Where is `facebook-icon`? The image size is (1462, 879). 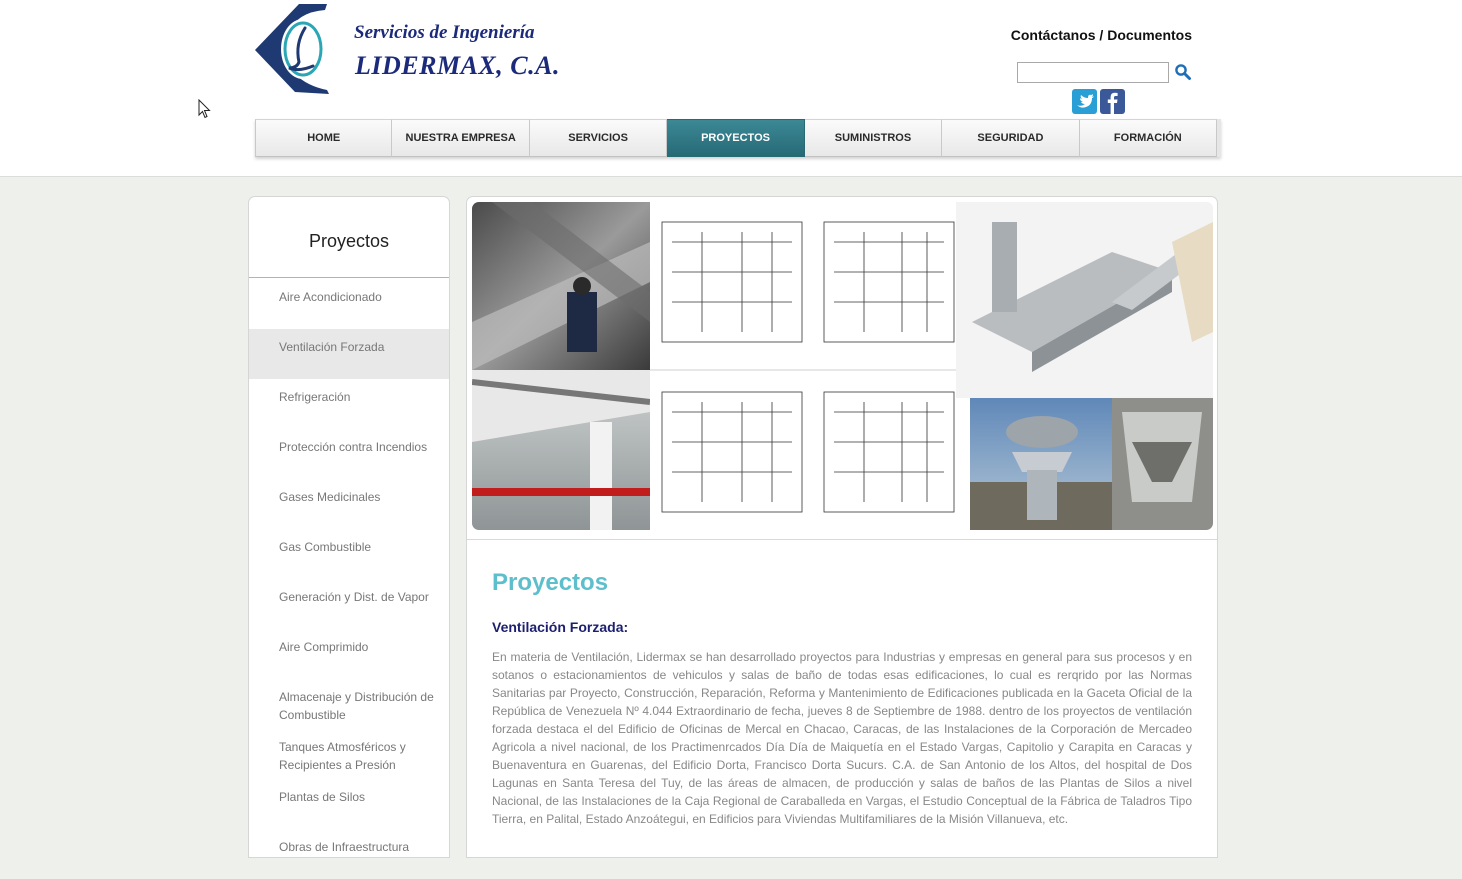
facebook-icon is located at coordinates (1112, 103).